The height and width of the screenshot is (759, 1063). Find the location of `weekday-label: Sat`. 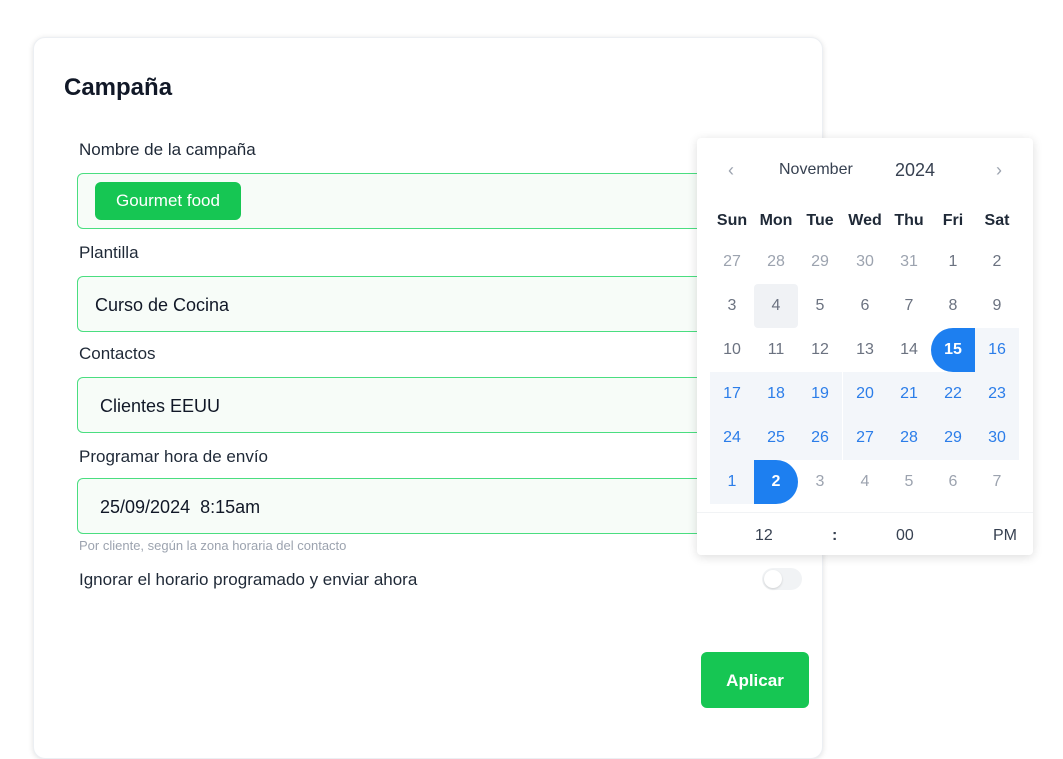

weekday-label: Sat is located at coordinates (997, 220).